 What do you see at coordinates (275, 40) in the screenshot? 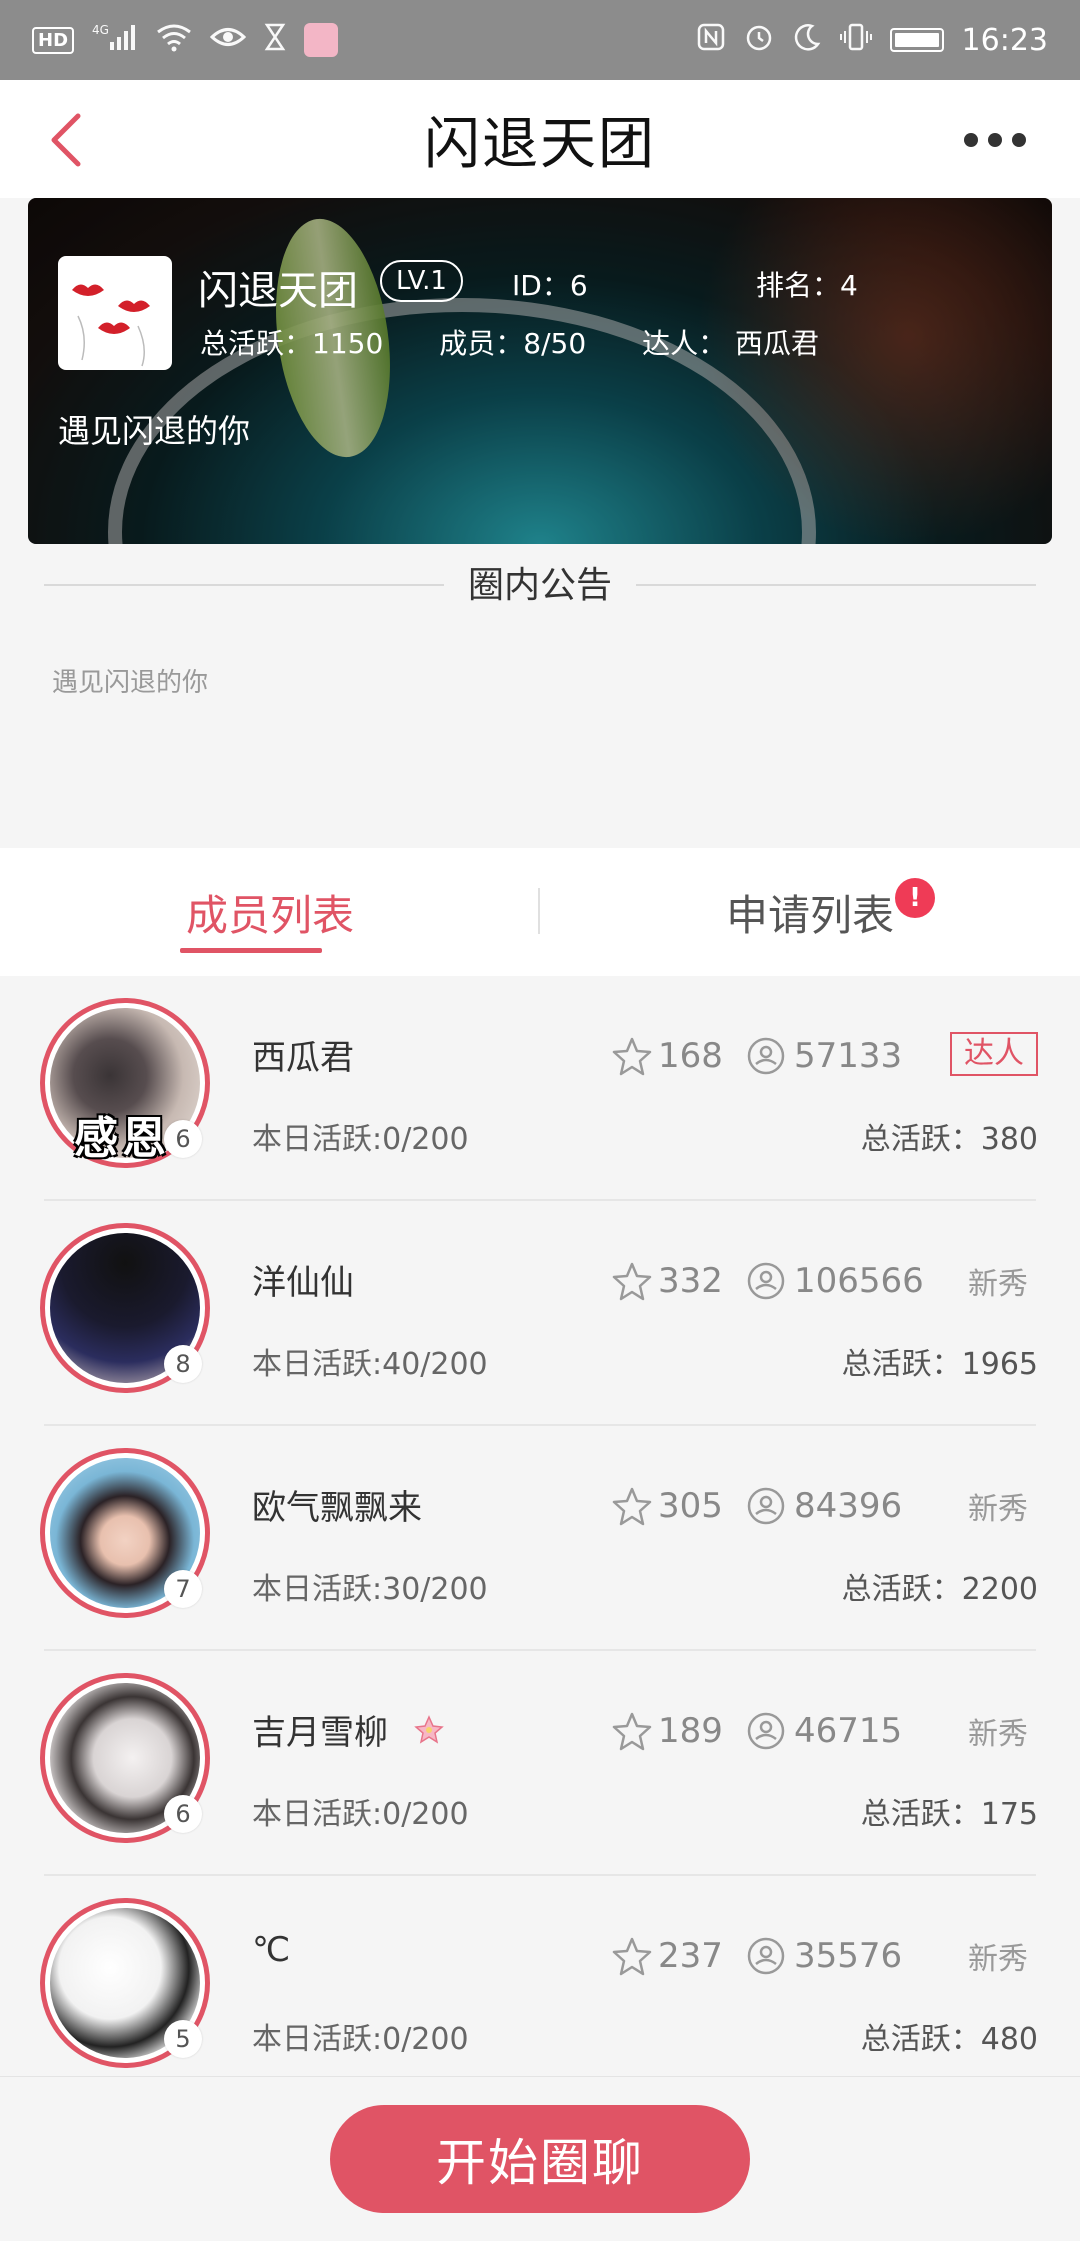
I see `hourglass-icon` at bounding box center [275, 40].